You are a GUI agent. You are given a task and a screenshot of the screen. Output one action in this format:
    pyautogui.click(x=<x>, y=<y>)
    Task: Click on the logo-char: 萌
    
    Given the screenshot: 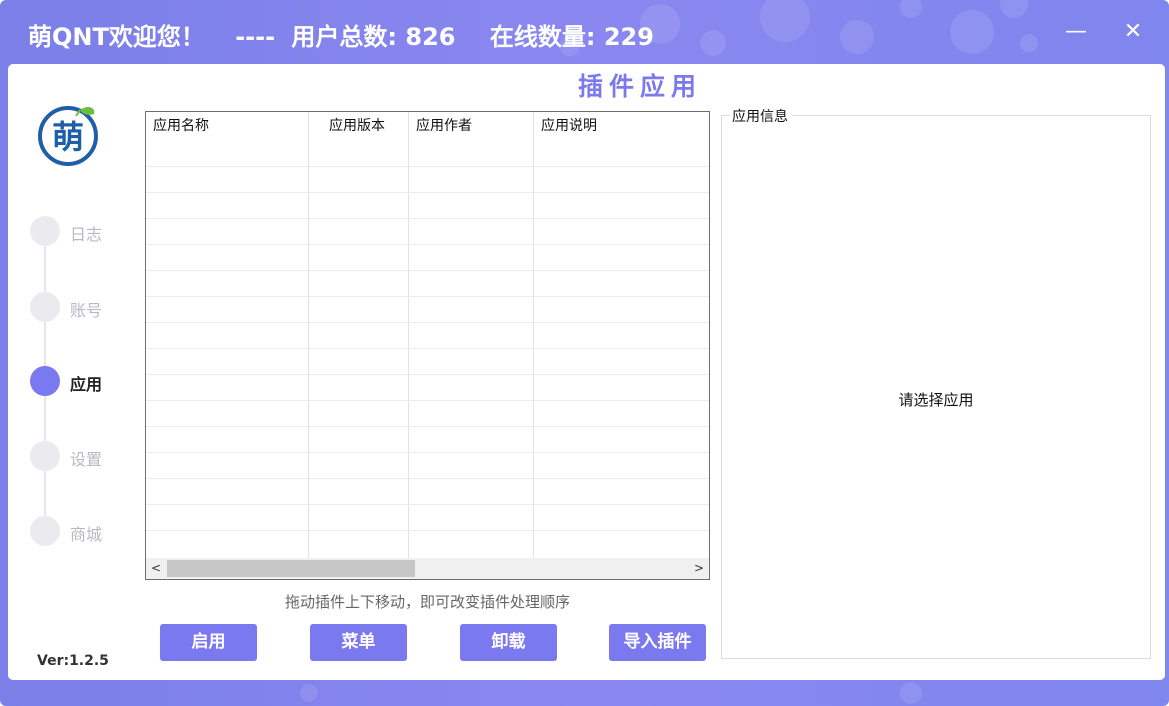 What is the action you would take?
    pyautogui.click(x=68, y=137)
    